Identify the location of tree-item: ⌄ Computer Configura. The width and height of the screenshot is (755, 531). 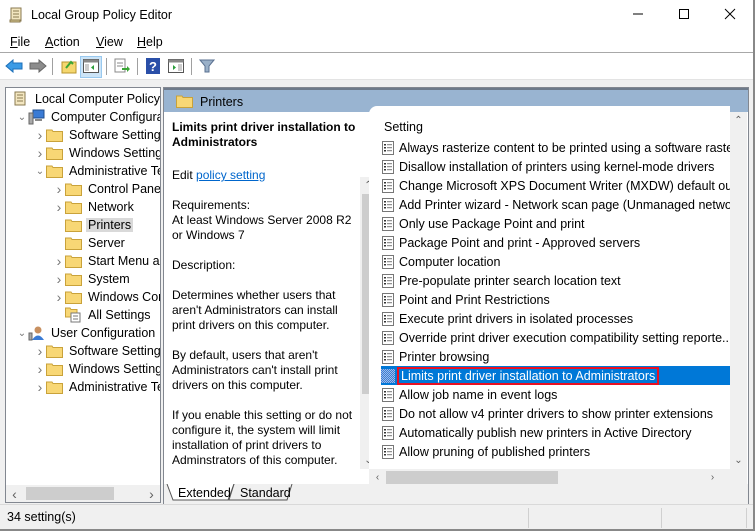
(88, 117).